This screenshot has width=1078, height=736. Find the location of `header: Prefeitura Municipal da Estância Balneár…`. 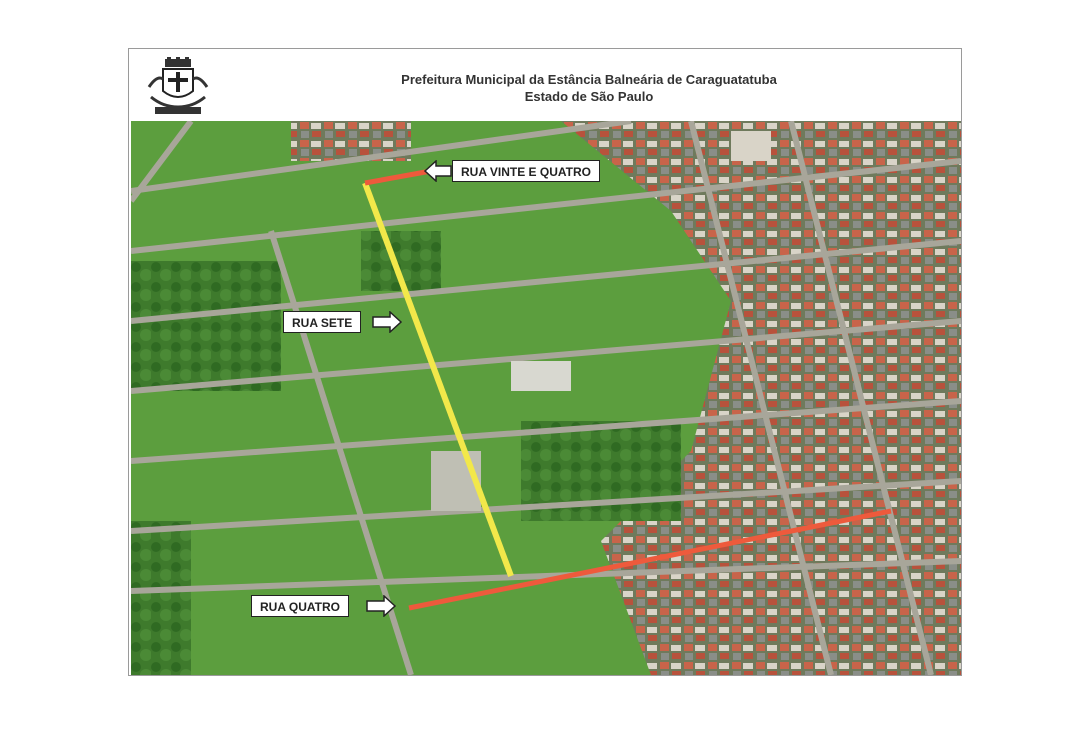

header: Prefeitura Municipal da Estância Balneár… is located at coordinates (545, 85).